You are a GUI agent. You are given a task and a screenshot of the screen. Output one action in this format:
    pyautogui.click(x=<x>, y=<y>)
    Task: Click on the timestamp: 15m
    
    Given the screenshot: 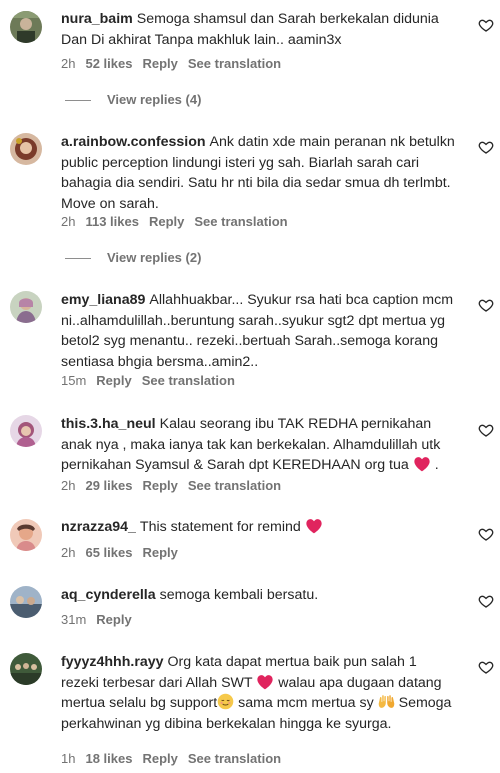 What is the action you would take?
    pyautogui.click(x=74, y=380)
    